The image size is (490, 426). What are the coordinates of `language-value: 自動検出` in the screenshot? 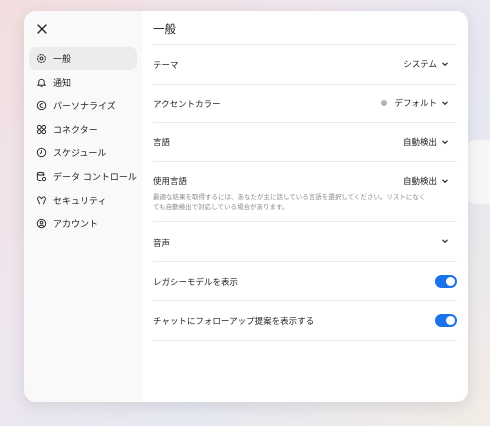 It's located at (419, 143).